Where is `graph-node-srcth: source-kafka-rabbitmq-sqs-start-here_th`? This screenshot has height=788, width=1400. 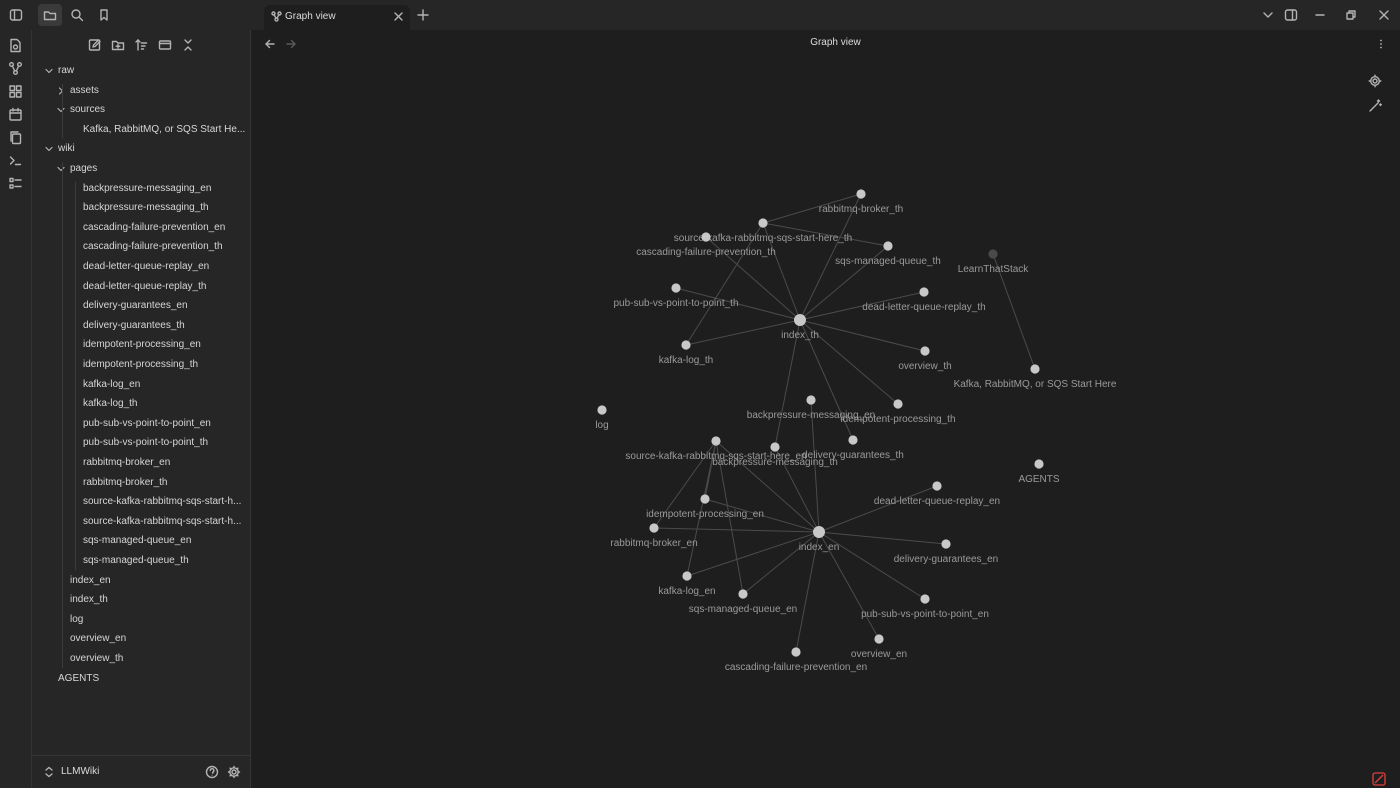 graph-node-srcth: source-kafka-rabbitmq-sqs-start-here_th is located at coordinates (763, 231).